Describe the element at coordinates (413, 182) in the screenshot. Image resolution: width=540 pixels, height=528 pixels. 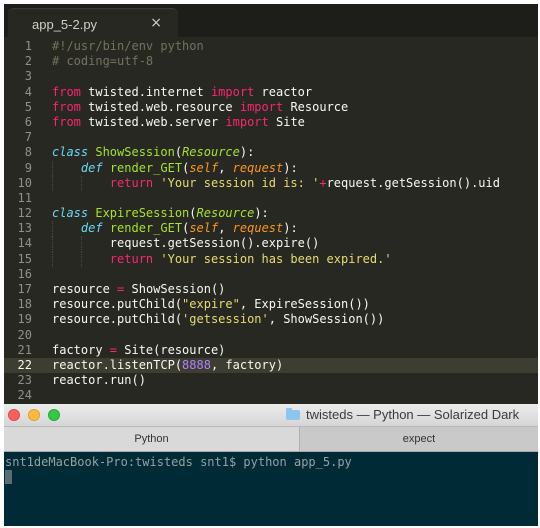
I see `code-token: request.getSession().uid` at that location.